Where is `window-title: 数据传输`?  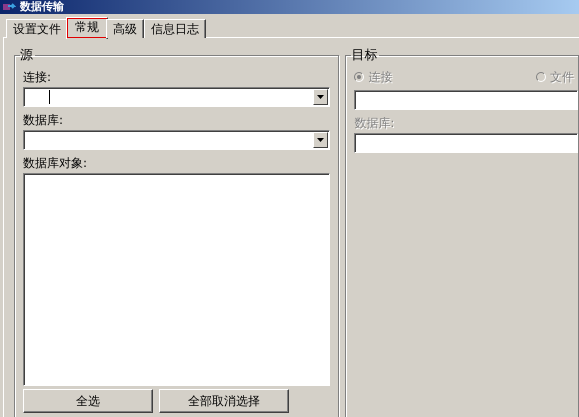 window-title: 数据传输 is located at coordinates (42, 7).